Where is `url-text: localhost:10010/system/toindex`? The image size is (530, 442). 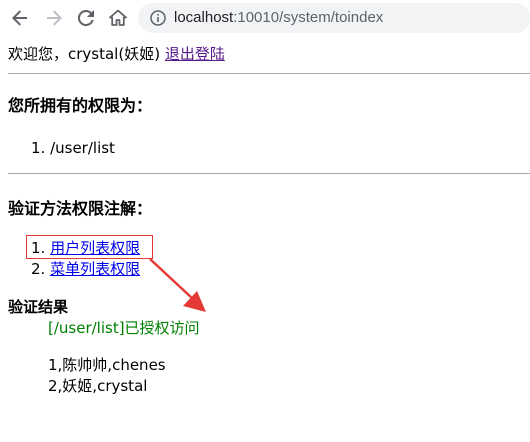
url-text: localhost:10010/system/toindex is located at coordinates (278, 18).